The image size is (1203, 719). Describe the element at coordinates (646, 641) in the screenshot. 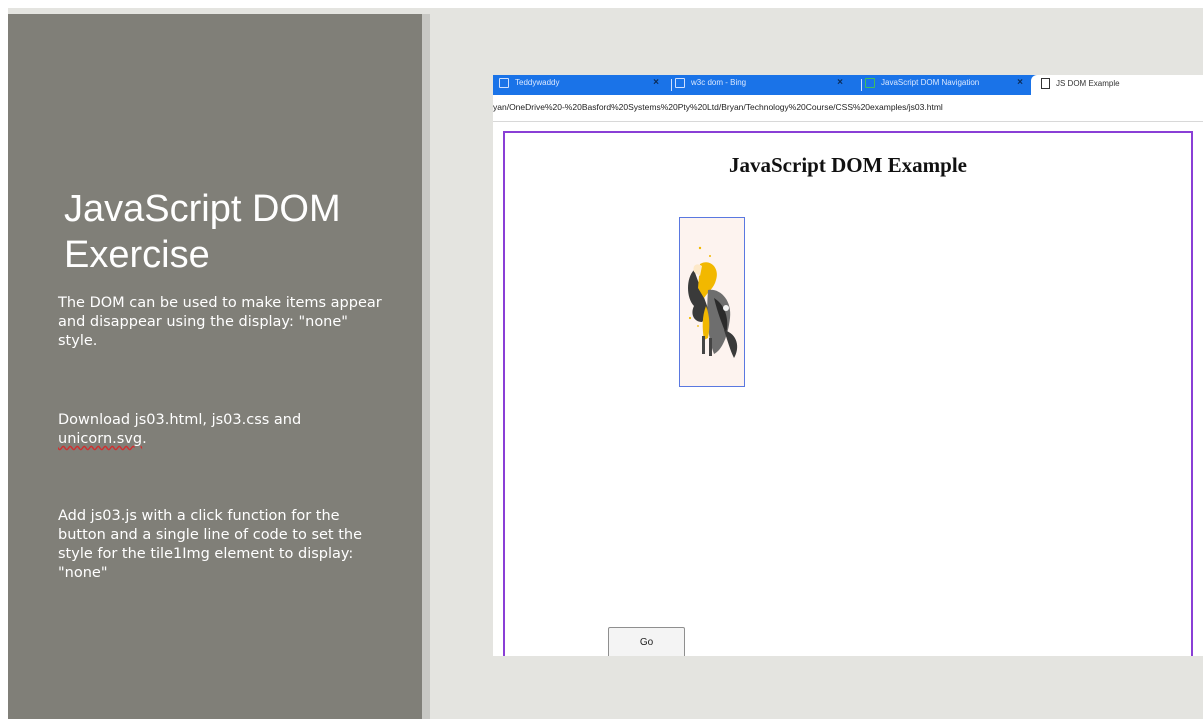

I see `go-button: Go` at that location.